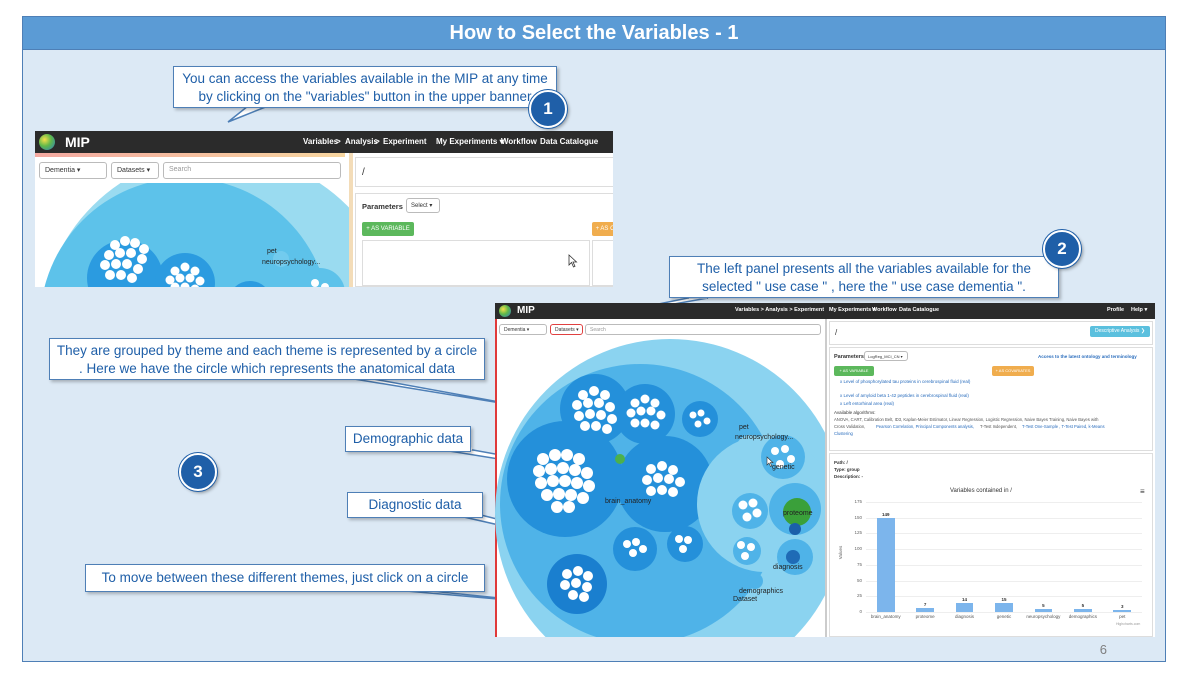 The height and width of the screenshot is (675, 1200). I want to click on y-tick-label: 150, so click(858, 517).